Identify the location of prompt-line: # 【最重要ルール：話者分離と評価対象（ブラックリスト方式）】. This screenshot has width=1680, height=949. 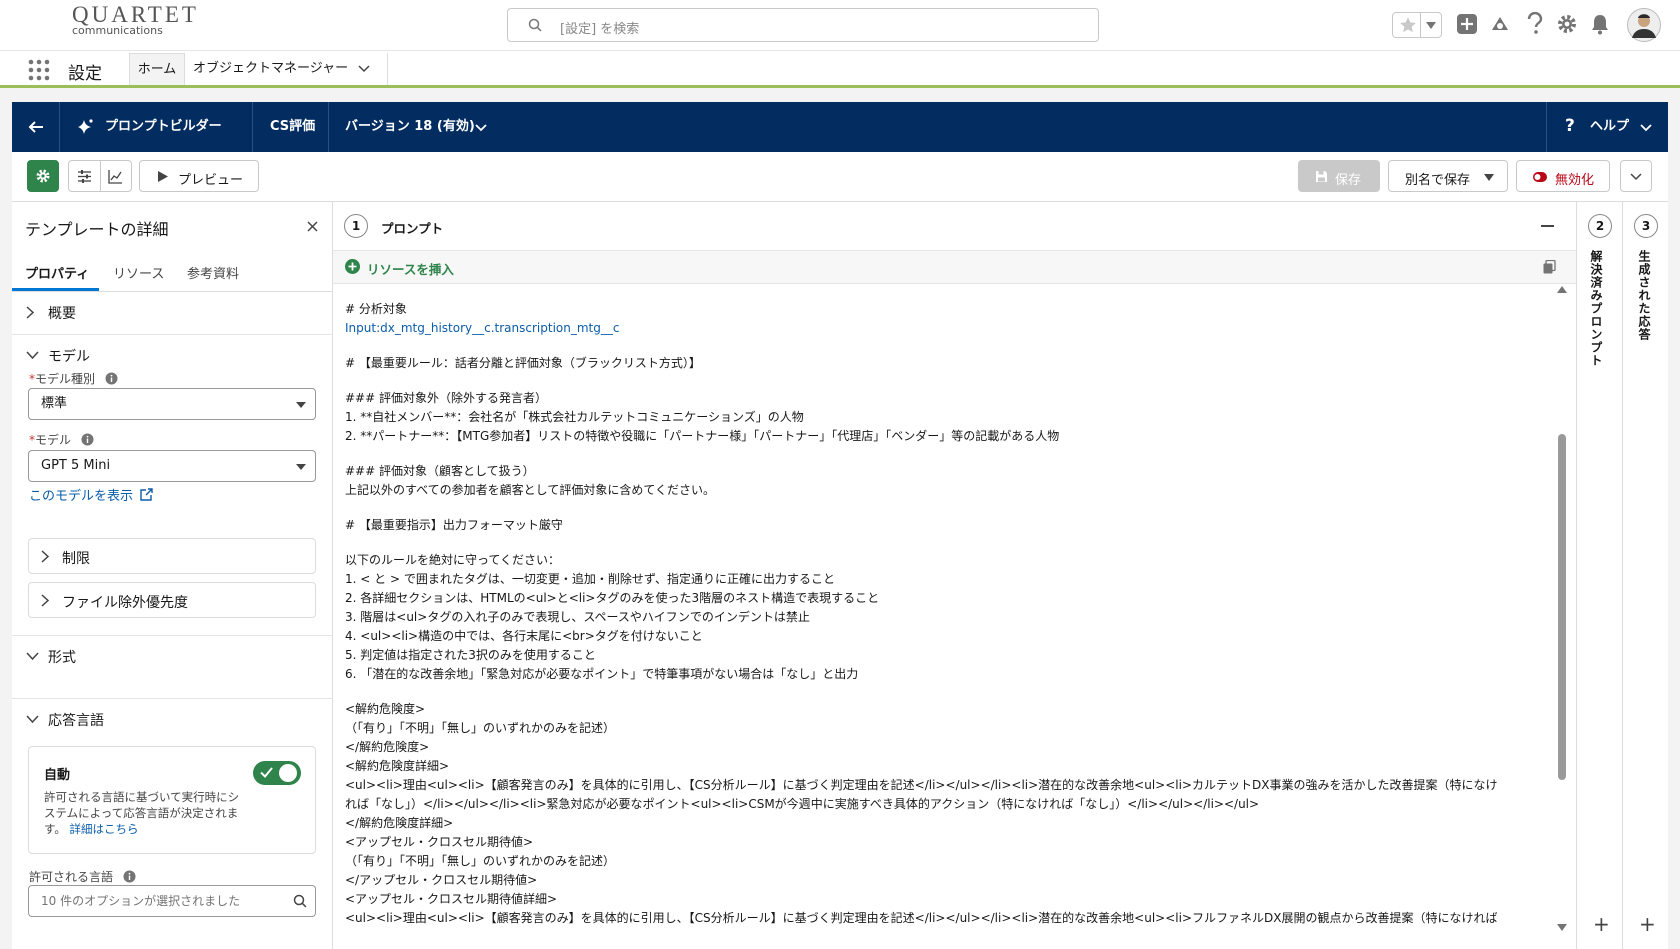
(523, 363).